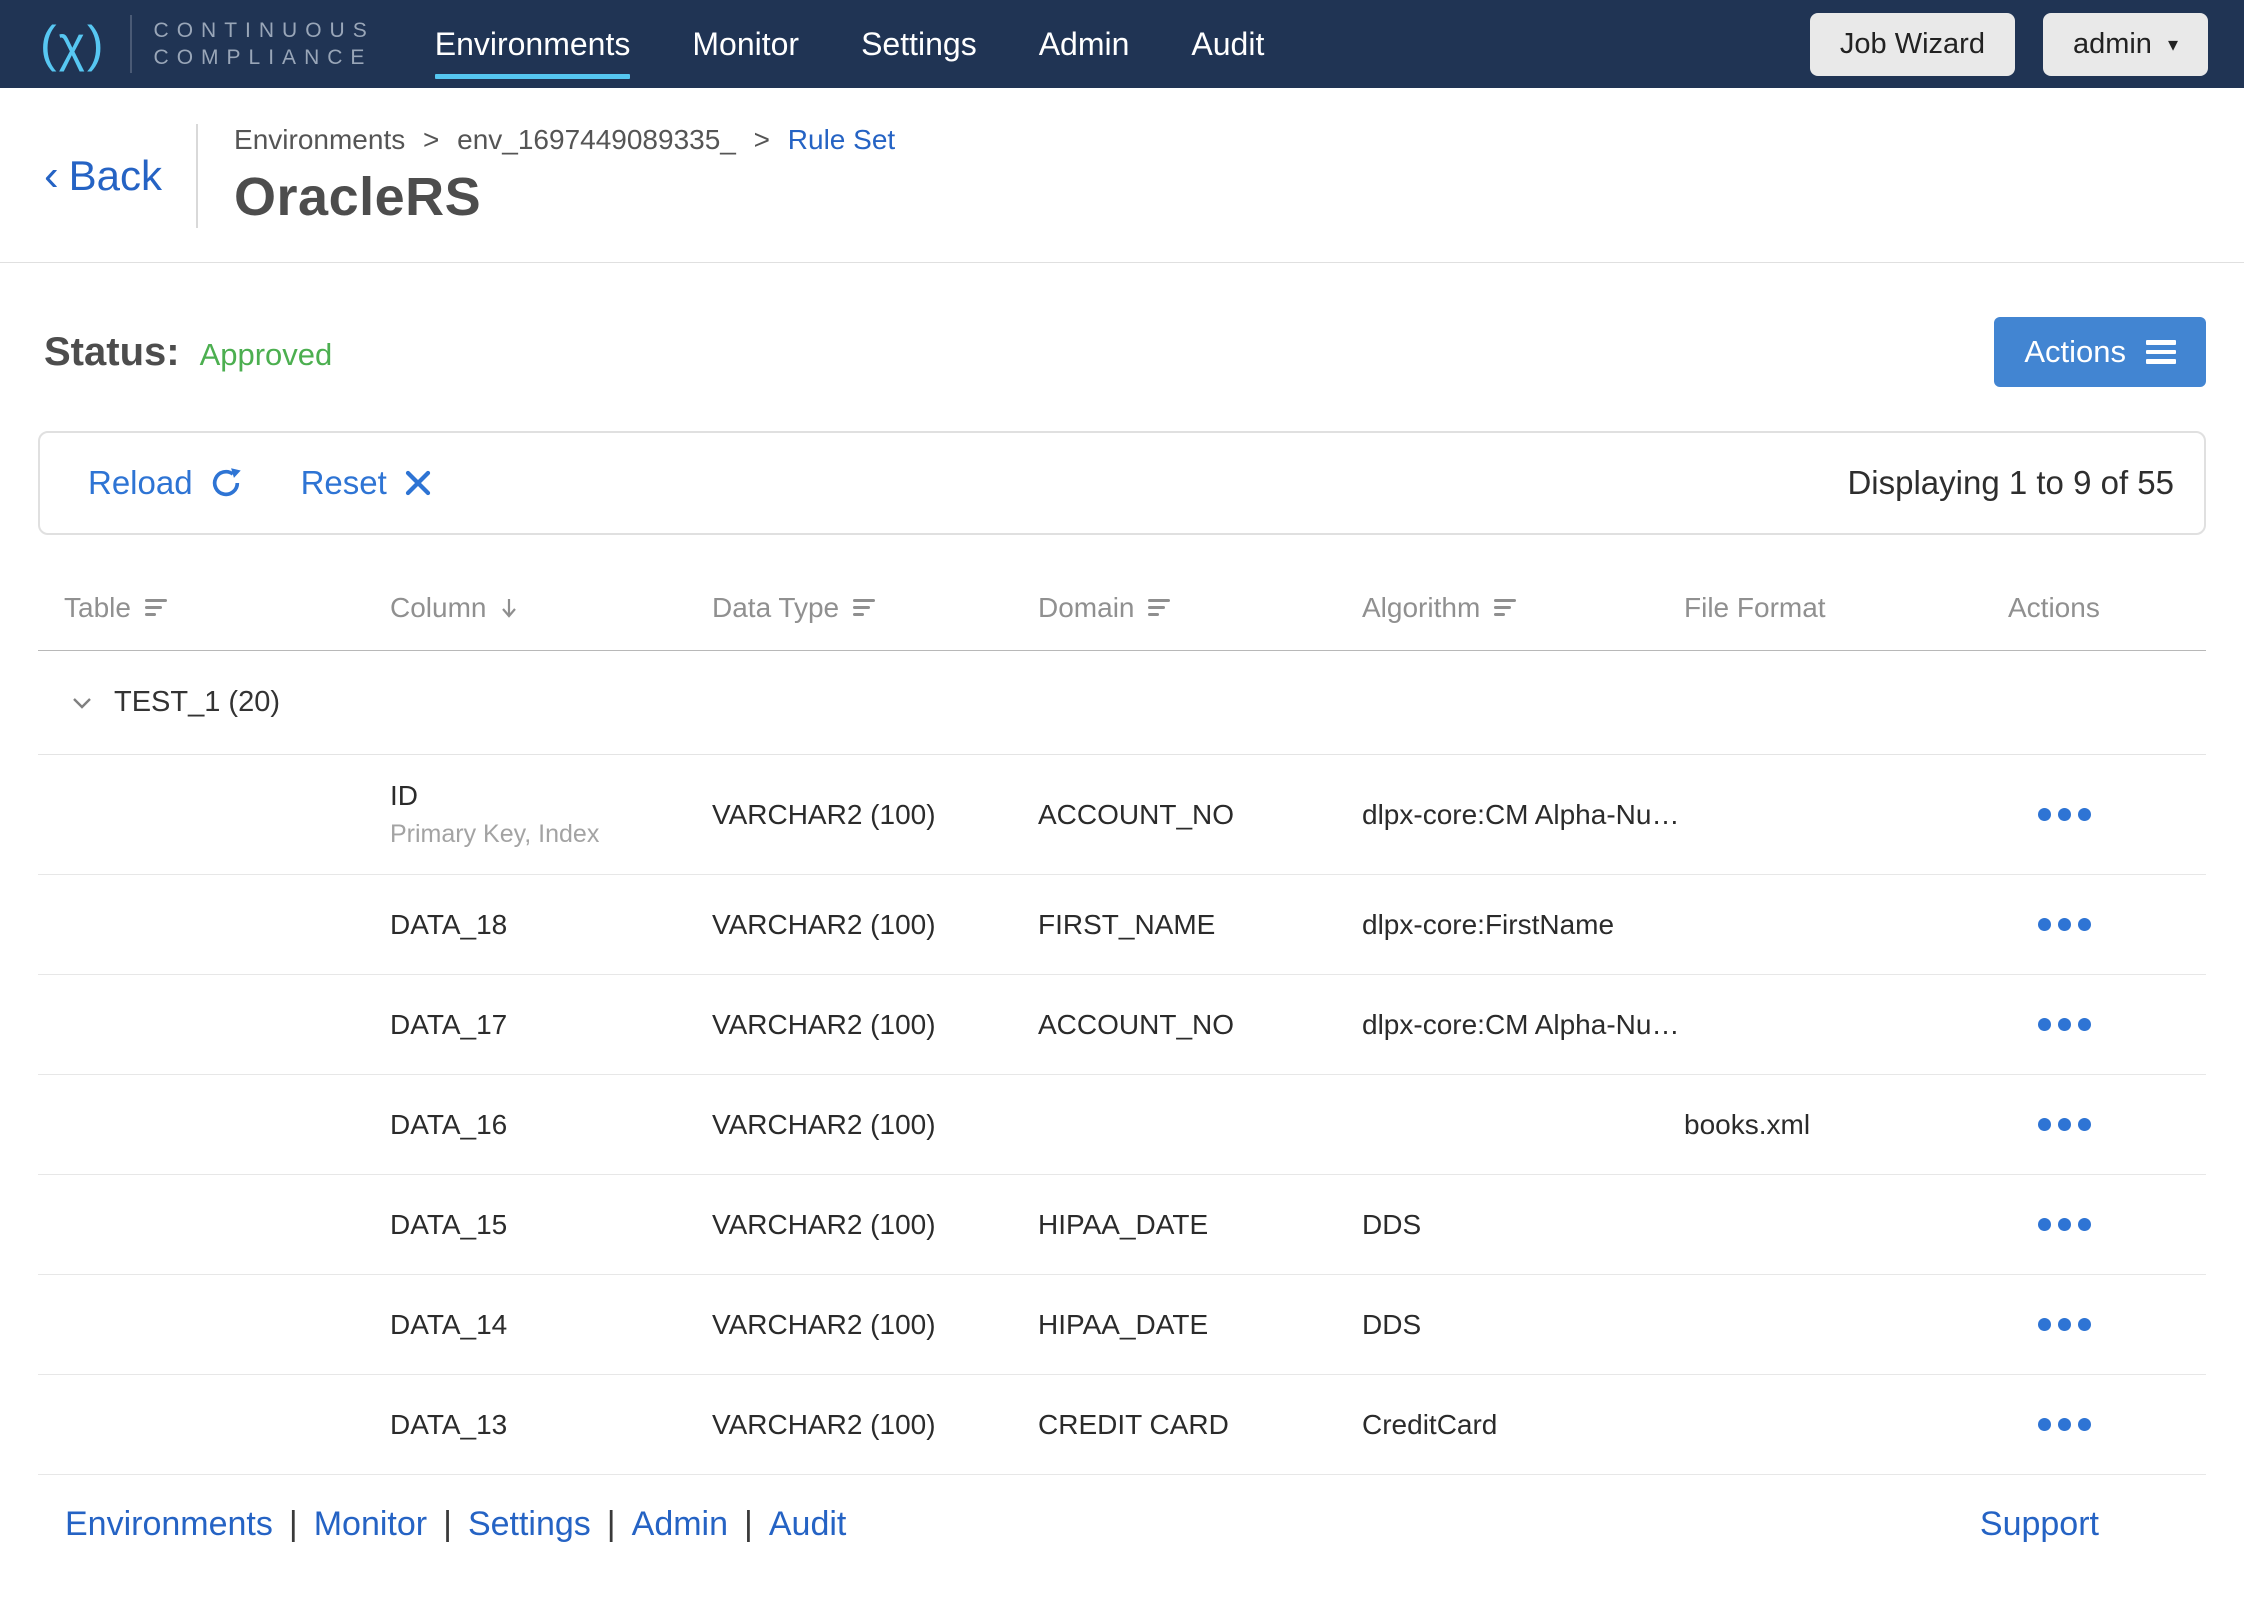 The image size is (2244, 1620). What do you see at coordinates (2100, 352) in the screenshot?
I see `actions-button: Actions` at bounding box center [2100, 352].